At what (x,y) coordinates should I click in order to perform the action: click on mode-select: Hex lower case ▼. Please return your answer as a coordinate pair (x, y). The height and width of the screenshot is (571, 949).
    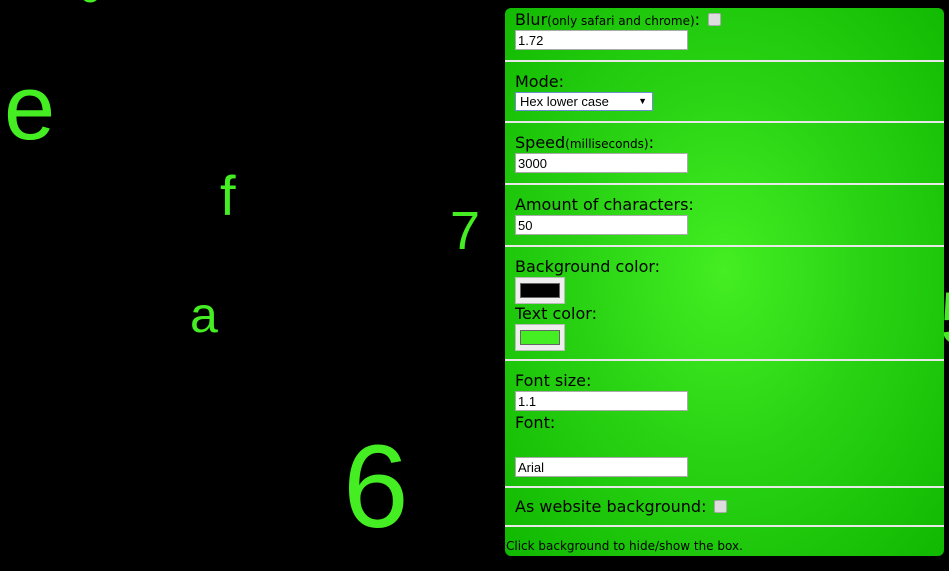
    Looking at the image, I should click on (584, 101).